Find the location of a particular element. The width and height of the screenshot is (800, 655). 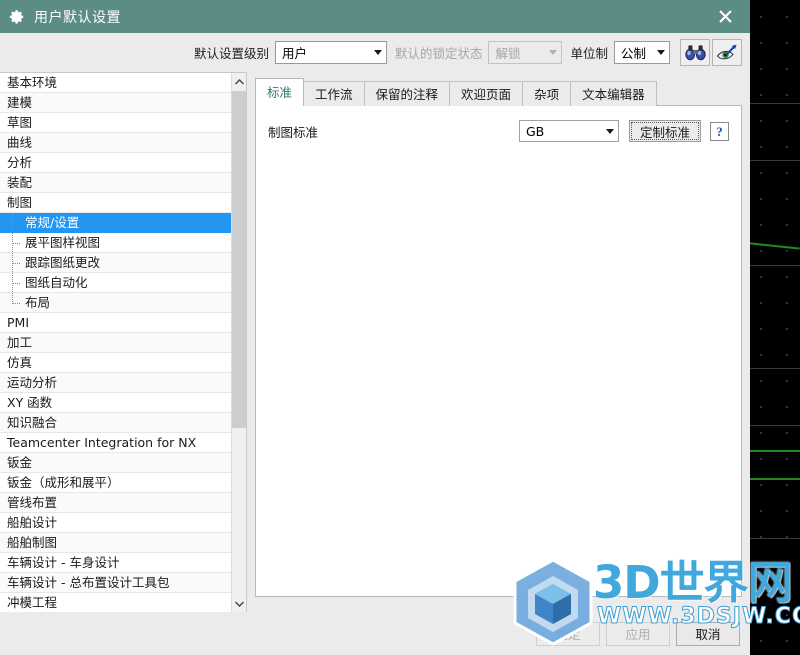

settings-tab-bar: 标准 工作流 保留的注释 欢迎页面 杂项 文本编辑器 is located at coordinates (498, 92).